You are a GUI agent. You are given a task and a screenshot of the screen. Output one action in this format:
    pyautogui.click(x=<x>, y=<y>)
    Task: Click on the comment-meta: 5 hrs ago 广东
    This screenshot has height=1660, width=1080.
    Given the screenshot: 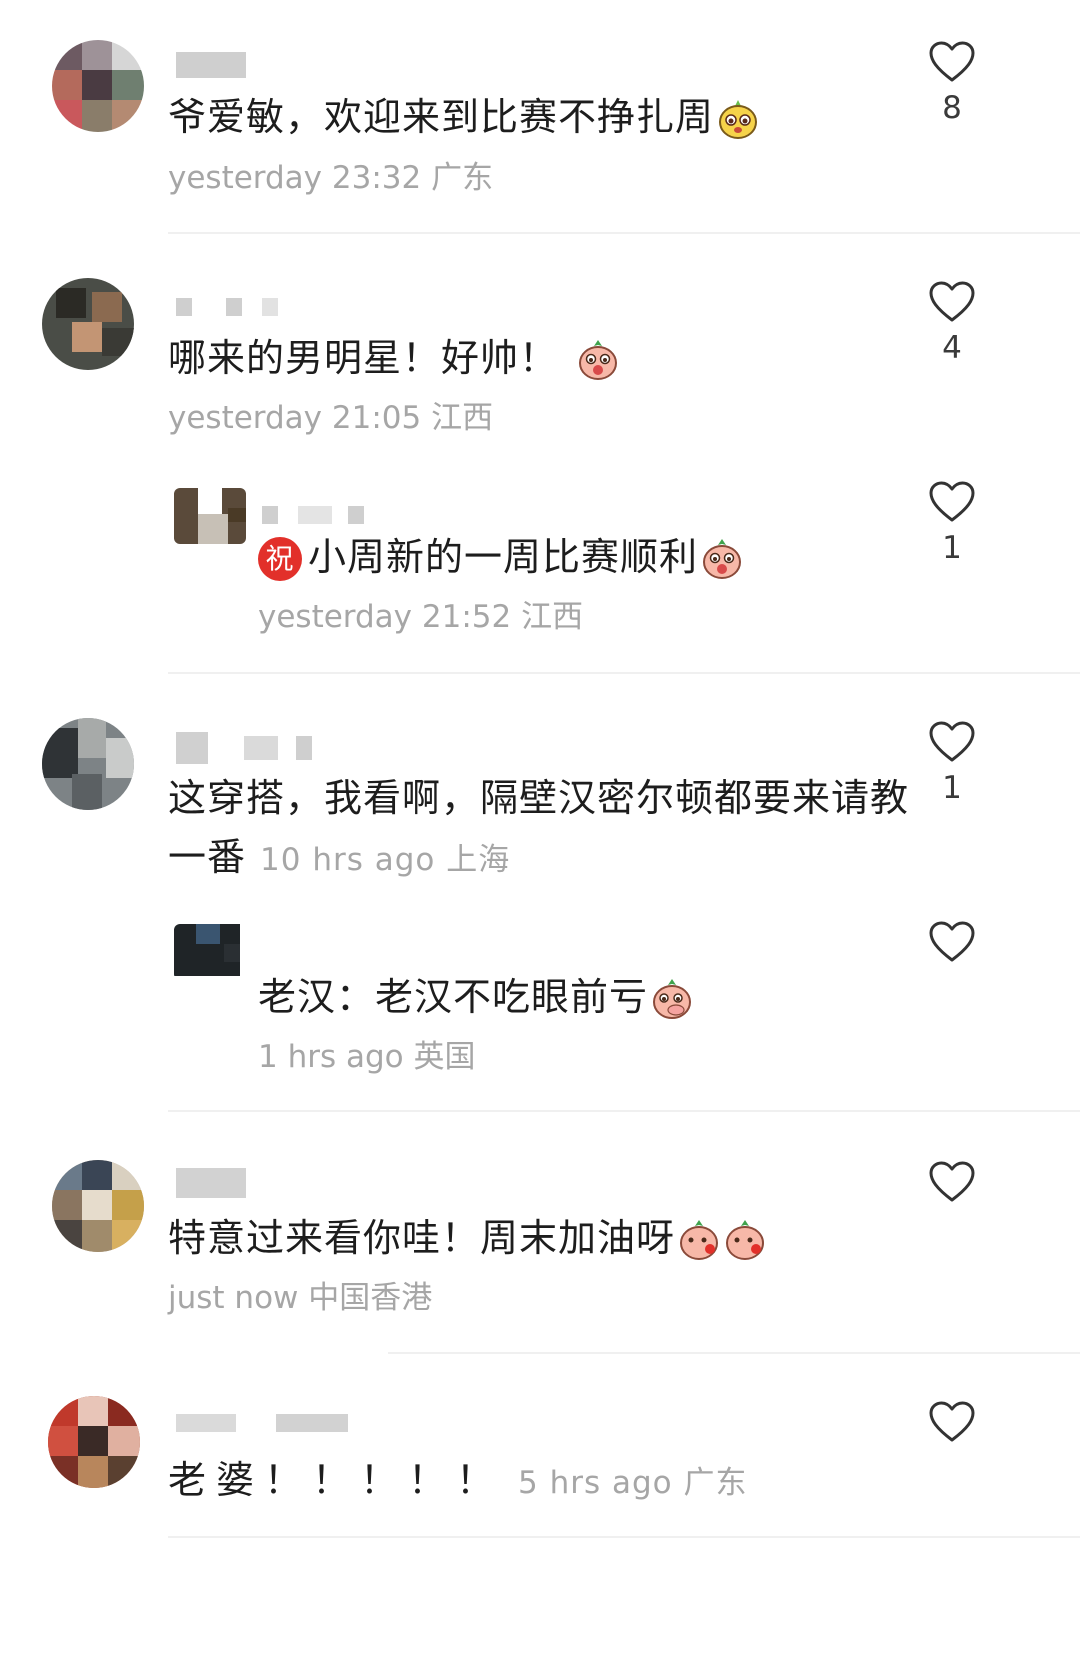 What is the action you would take?
    pyautogui.click(x=632, y=1483)
    